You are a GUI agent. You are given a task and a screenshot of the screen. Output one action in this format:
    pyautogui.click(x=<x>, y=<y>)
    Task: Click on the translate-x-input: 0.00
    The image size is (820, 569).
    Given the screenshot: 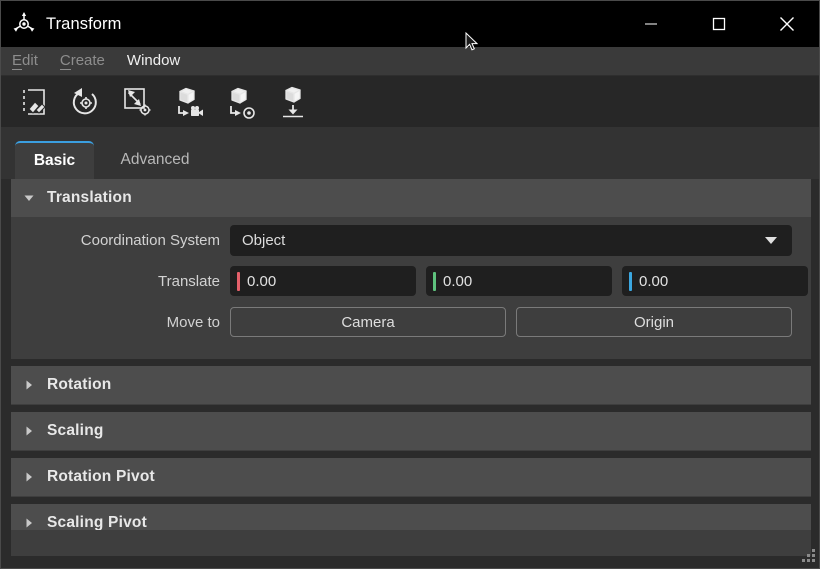 What is the action you would take?
    pyautogui.click(x=323, y=281)
    